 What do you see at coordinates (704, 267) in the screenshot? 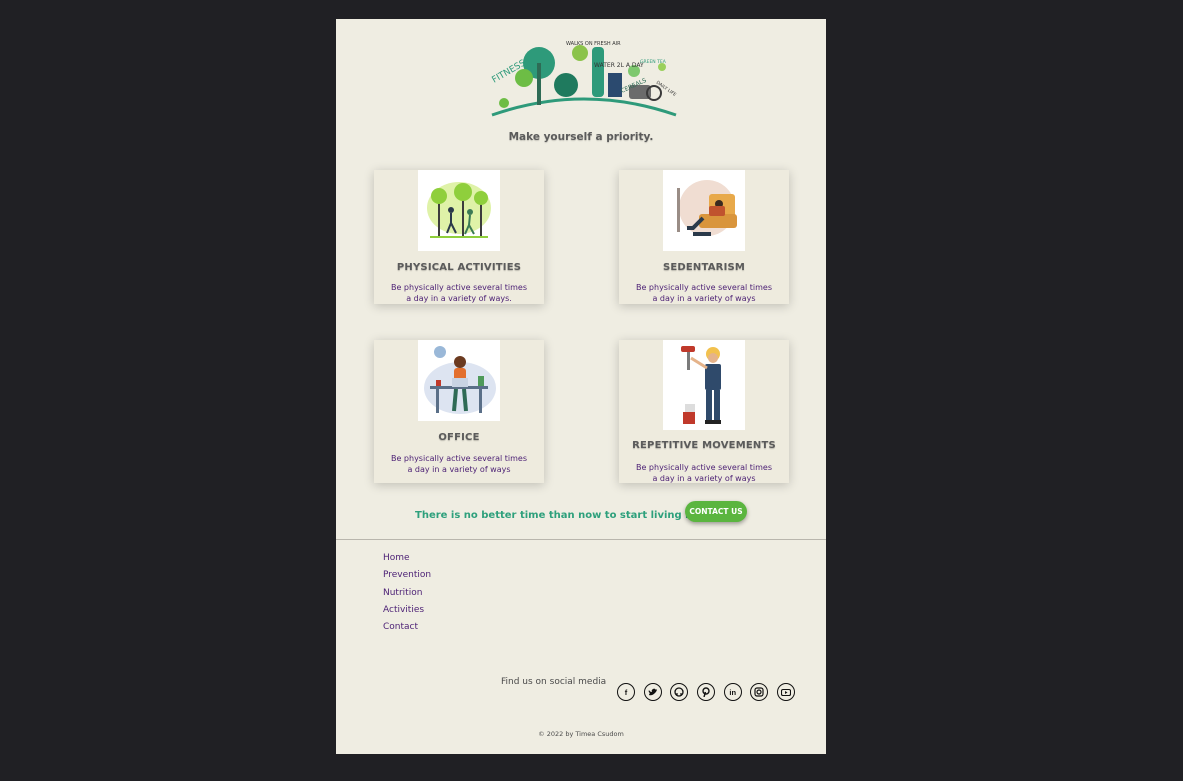
I see `card-title: SEDENTARISM` at bounding box center [704, 267].